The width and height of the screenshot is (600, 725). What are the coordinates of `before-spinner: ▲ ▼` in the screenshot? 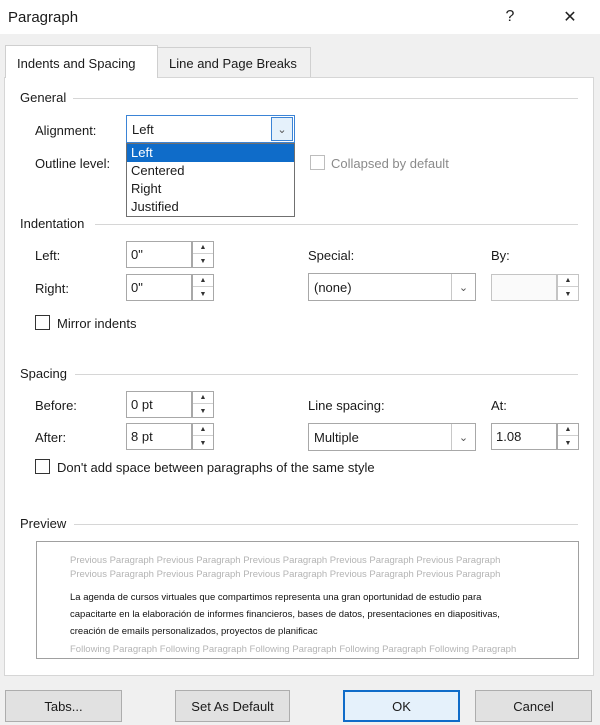 It's located at (203, 404).